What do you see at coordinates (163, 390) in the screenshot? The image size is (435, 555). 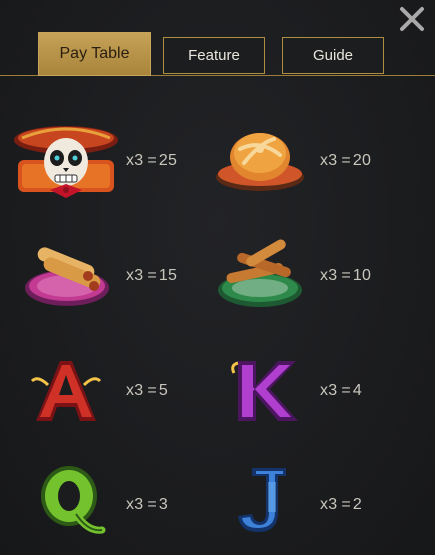 I see `payout-value: 5` at bounding box center [163, 390].